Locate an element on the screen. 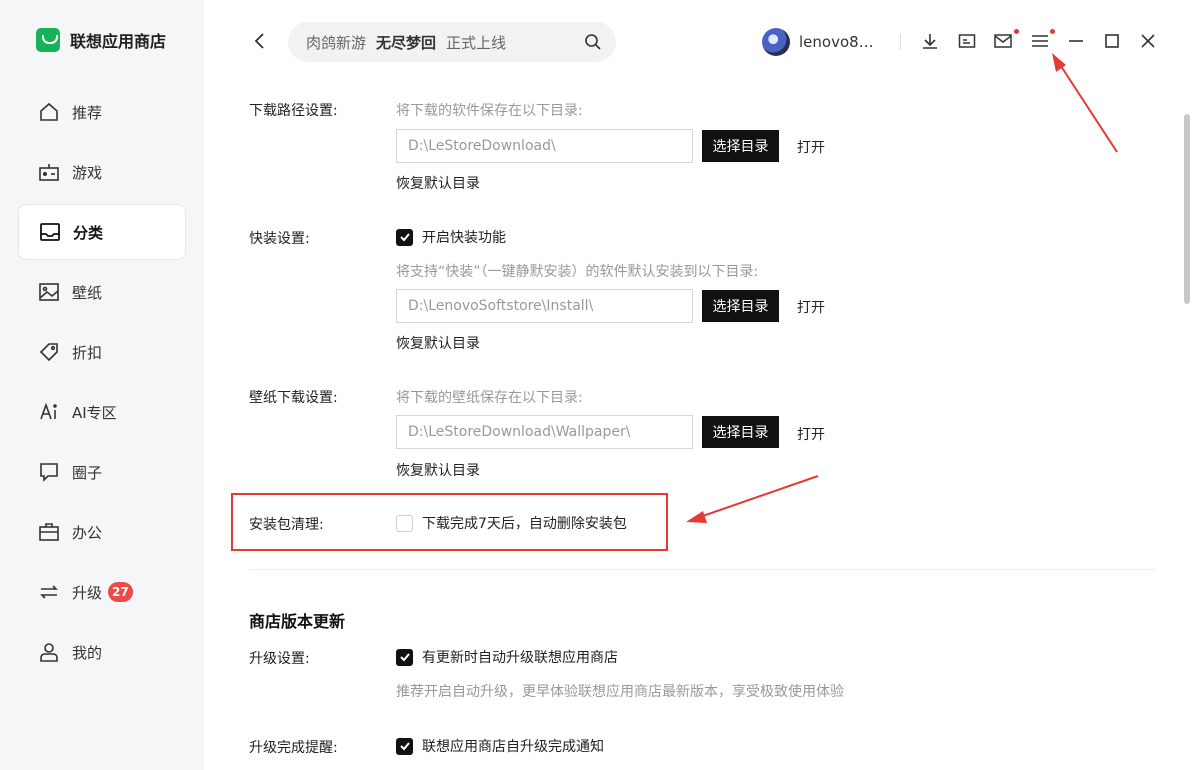 The image size is (1200, 770). sidebar-item-discount: 折扣 is located at coordinates (102, 352).